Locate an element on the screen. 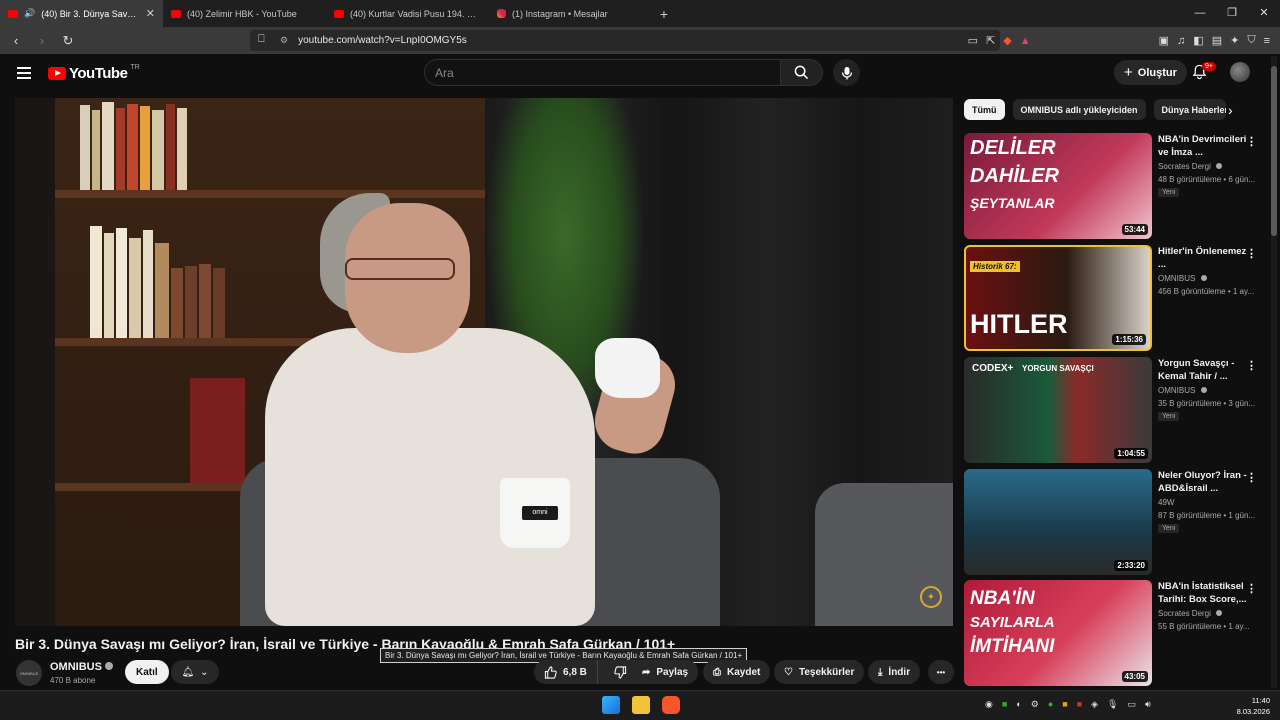 The width and height of the screenshot is (1280, 720). window-controls: — ❐ ✕ is located at coordinates (1232, 13).